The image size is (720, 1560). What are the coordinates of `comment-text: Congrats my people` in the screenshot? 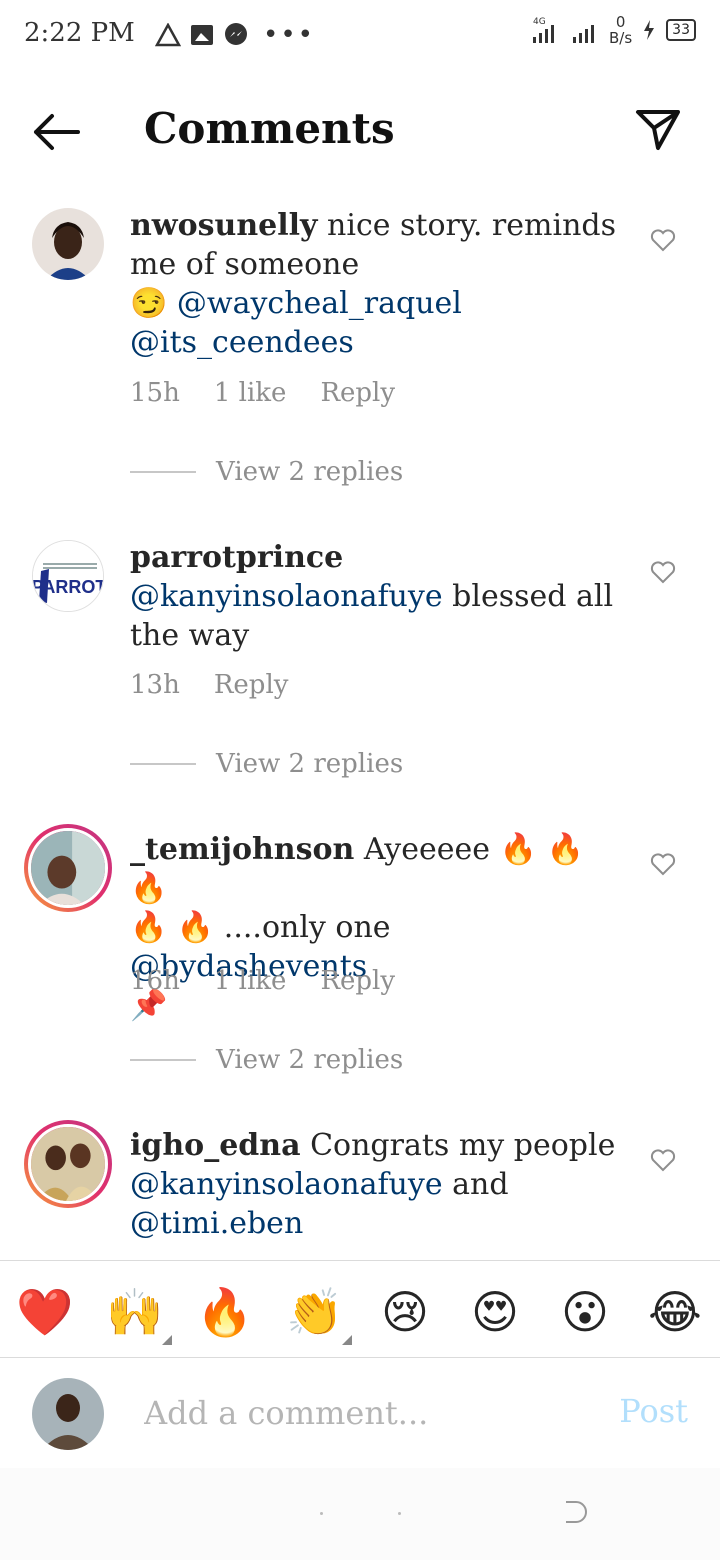 It's located at (463, 1145).